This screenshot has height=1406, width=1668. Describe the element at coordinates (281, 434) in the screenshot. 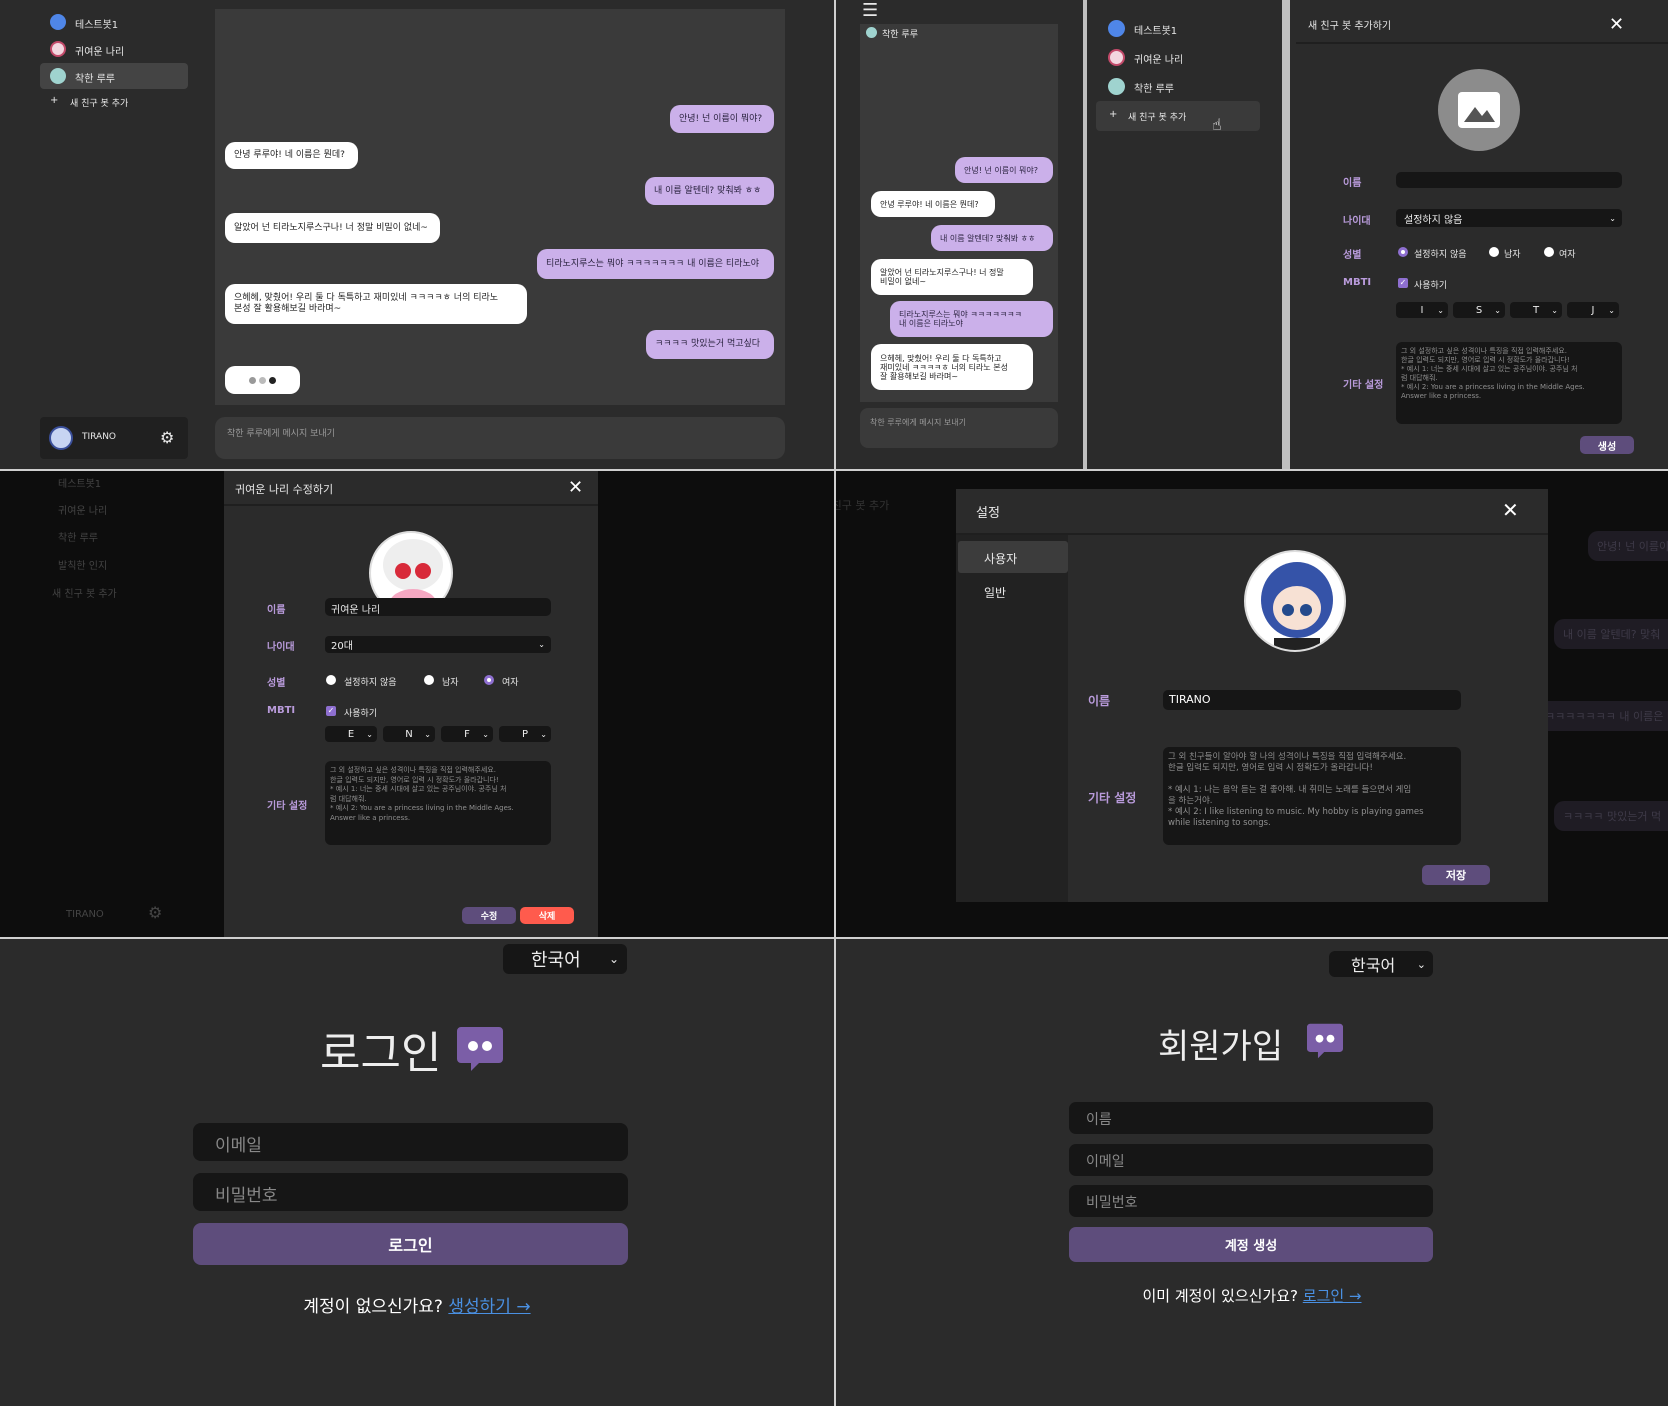

I see `message-input-placeholder: 착한 루루에게 메시지 보내기` at that location.